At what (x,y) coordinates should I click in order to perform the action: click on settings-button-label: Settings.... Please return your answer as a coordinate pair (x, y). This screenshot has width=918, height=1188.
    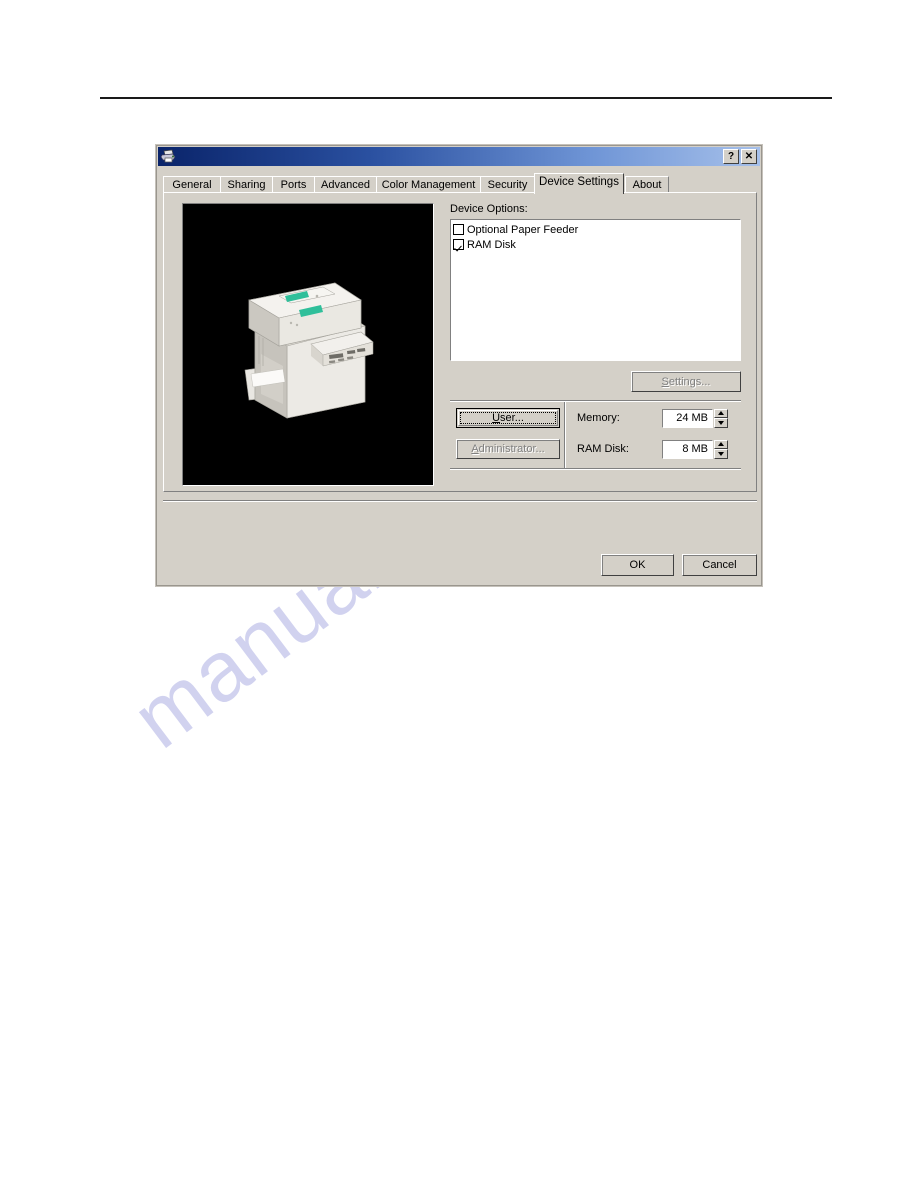
    Looking at the image, I should click on (686, 381).